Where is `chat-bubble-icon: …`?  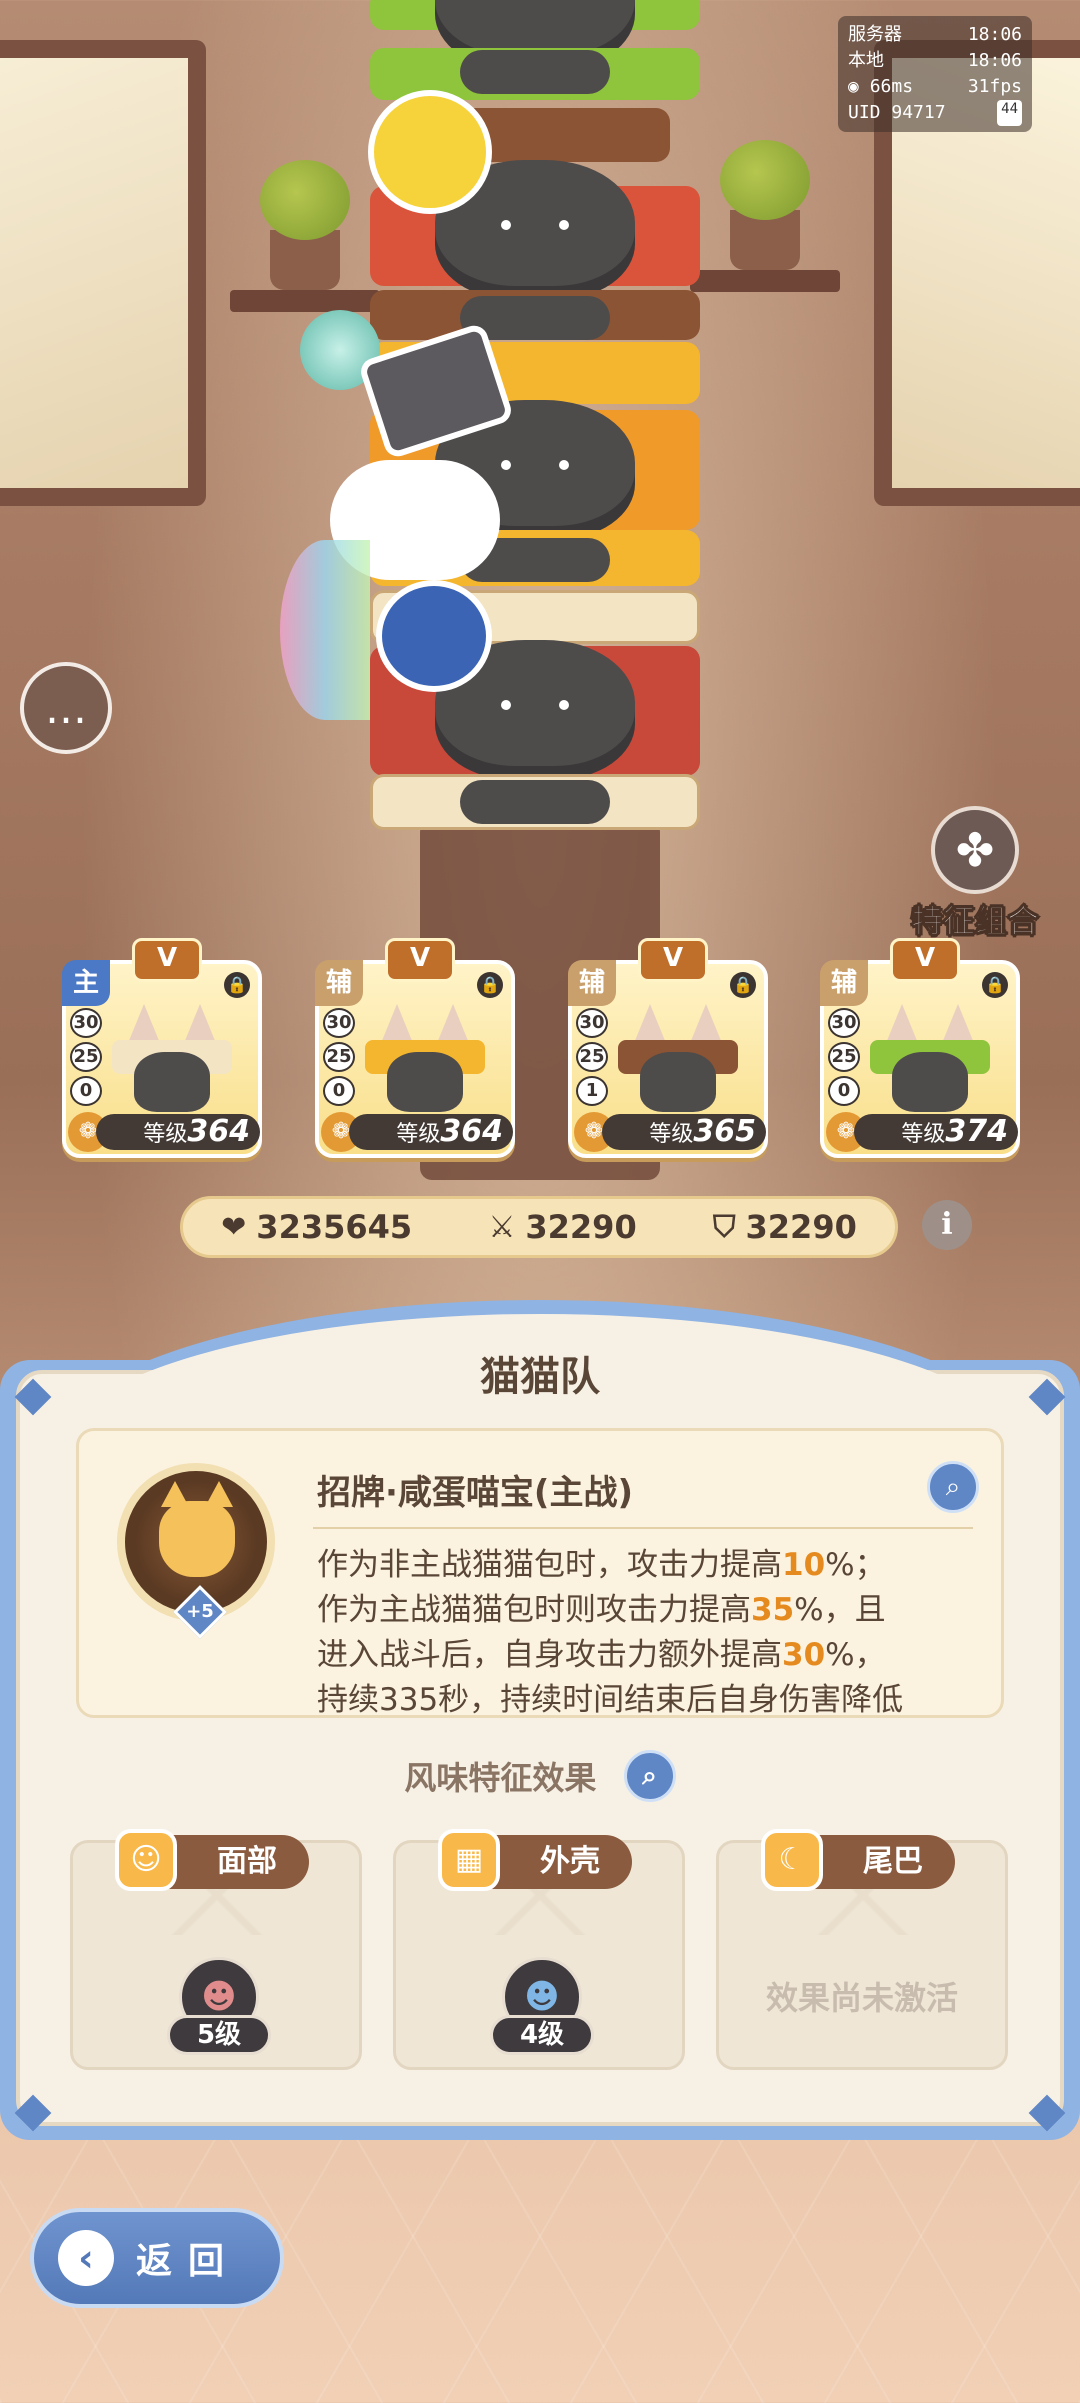 chat-bubble-icon: … is located at coordinates (66, 708).